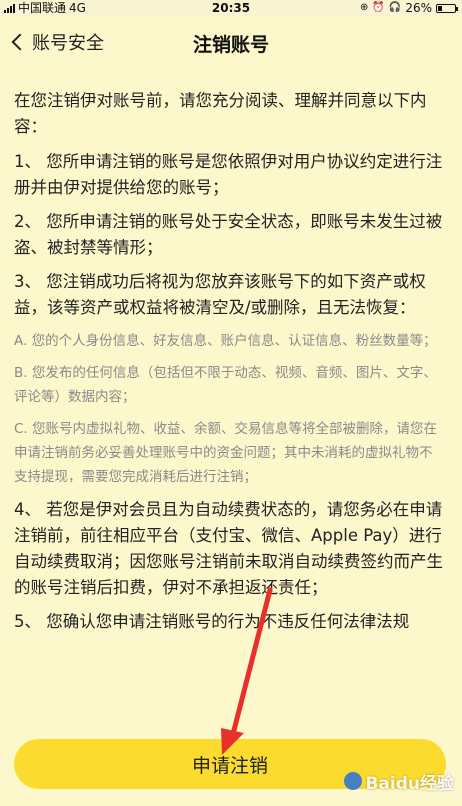  I want to click on page-title: 注销账号, so click(230, 45).